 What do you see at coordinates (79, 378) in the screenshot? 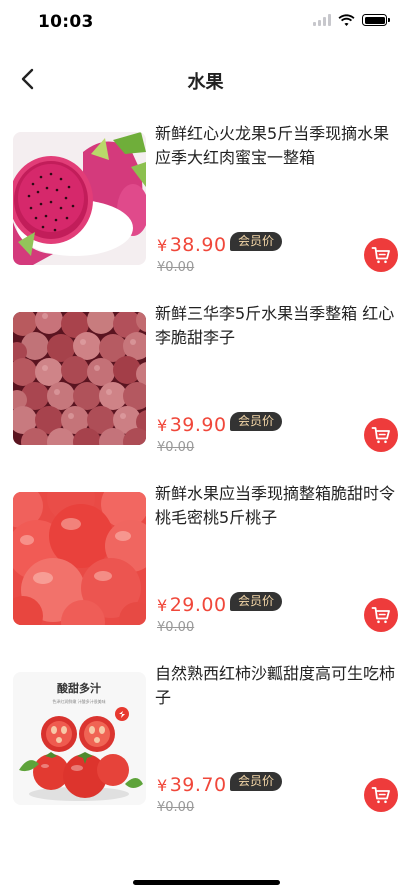
I see `product-image-plums` at bounding box center [79, 378].